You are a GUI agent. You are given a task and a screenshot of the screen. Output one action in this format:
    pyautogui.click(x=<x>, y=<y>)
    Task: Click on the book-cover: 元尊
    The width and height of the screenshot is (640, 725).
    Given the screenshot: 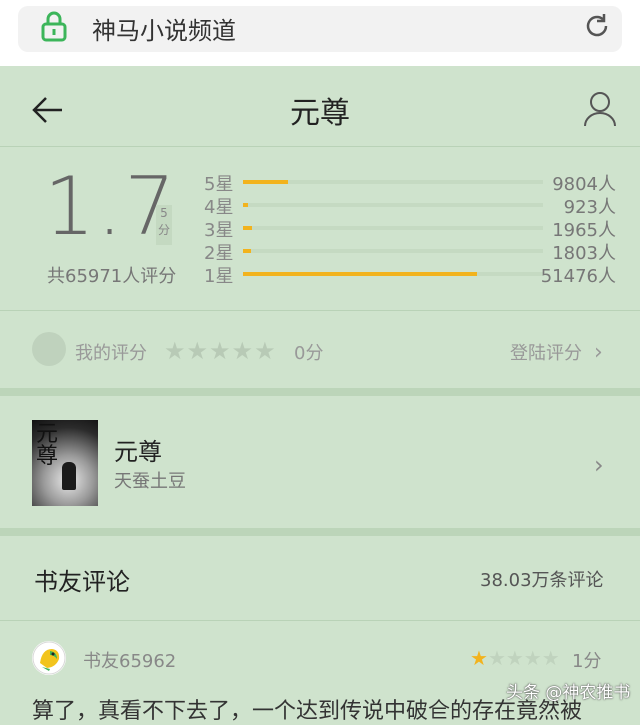 What is the action you would take?
    pyautogui.click(x=65, y=463)
    